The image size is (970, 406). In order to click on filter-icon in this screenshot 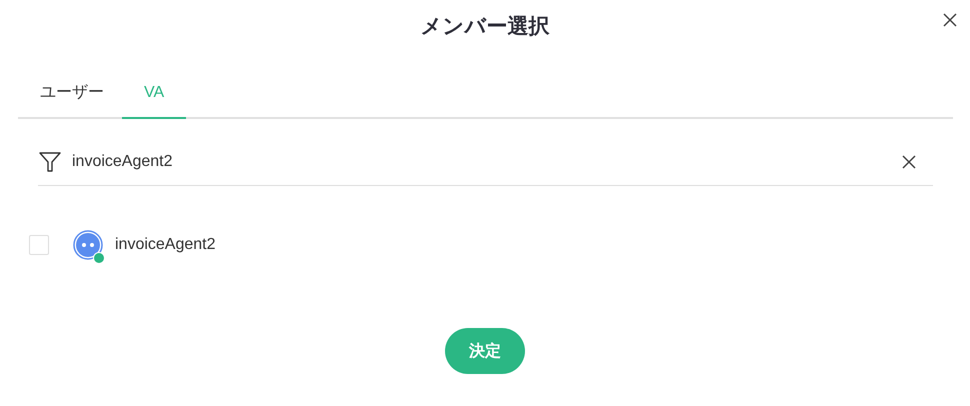, I will do `click(50, 162)`.